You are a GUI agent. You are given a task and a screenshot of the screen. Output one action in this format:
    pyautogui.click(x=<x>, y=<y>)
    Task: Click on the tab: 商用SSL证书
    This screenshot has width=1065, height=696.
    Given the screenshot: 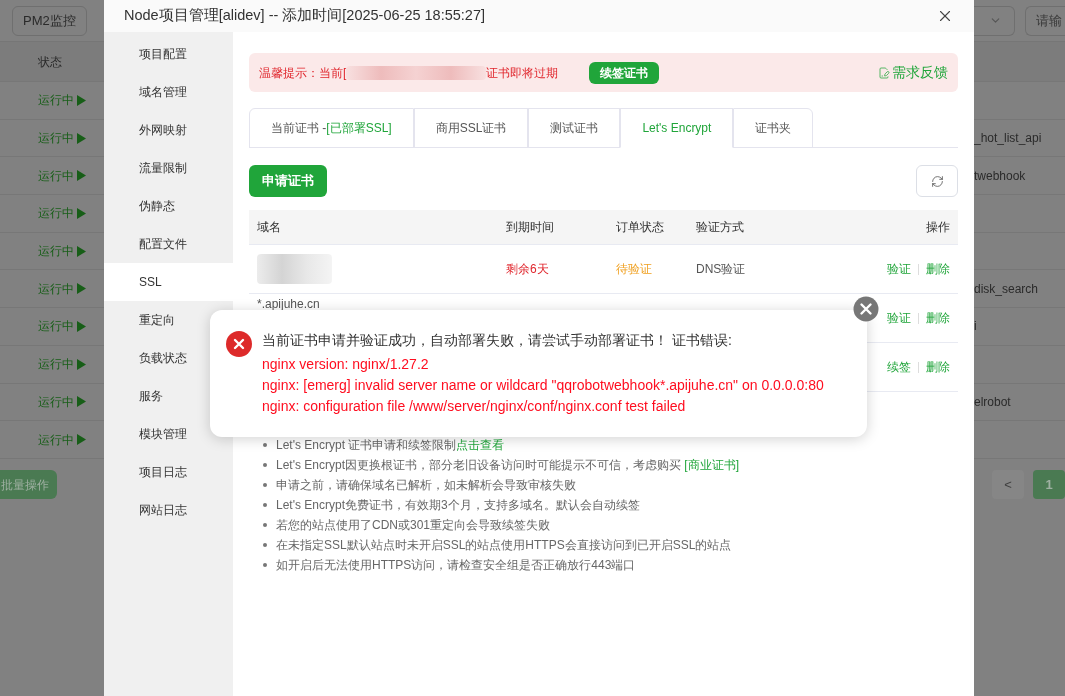 What is the action you would take?
    pyautogui.click(x=471, y=128)
    